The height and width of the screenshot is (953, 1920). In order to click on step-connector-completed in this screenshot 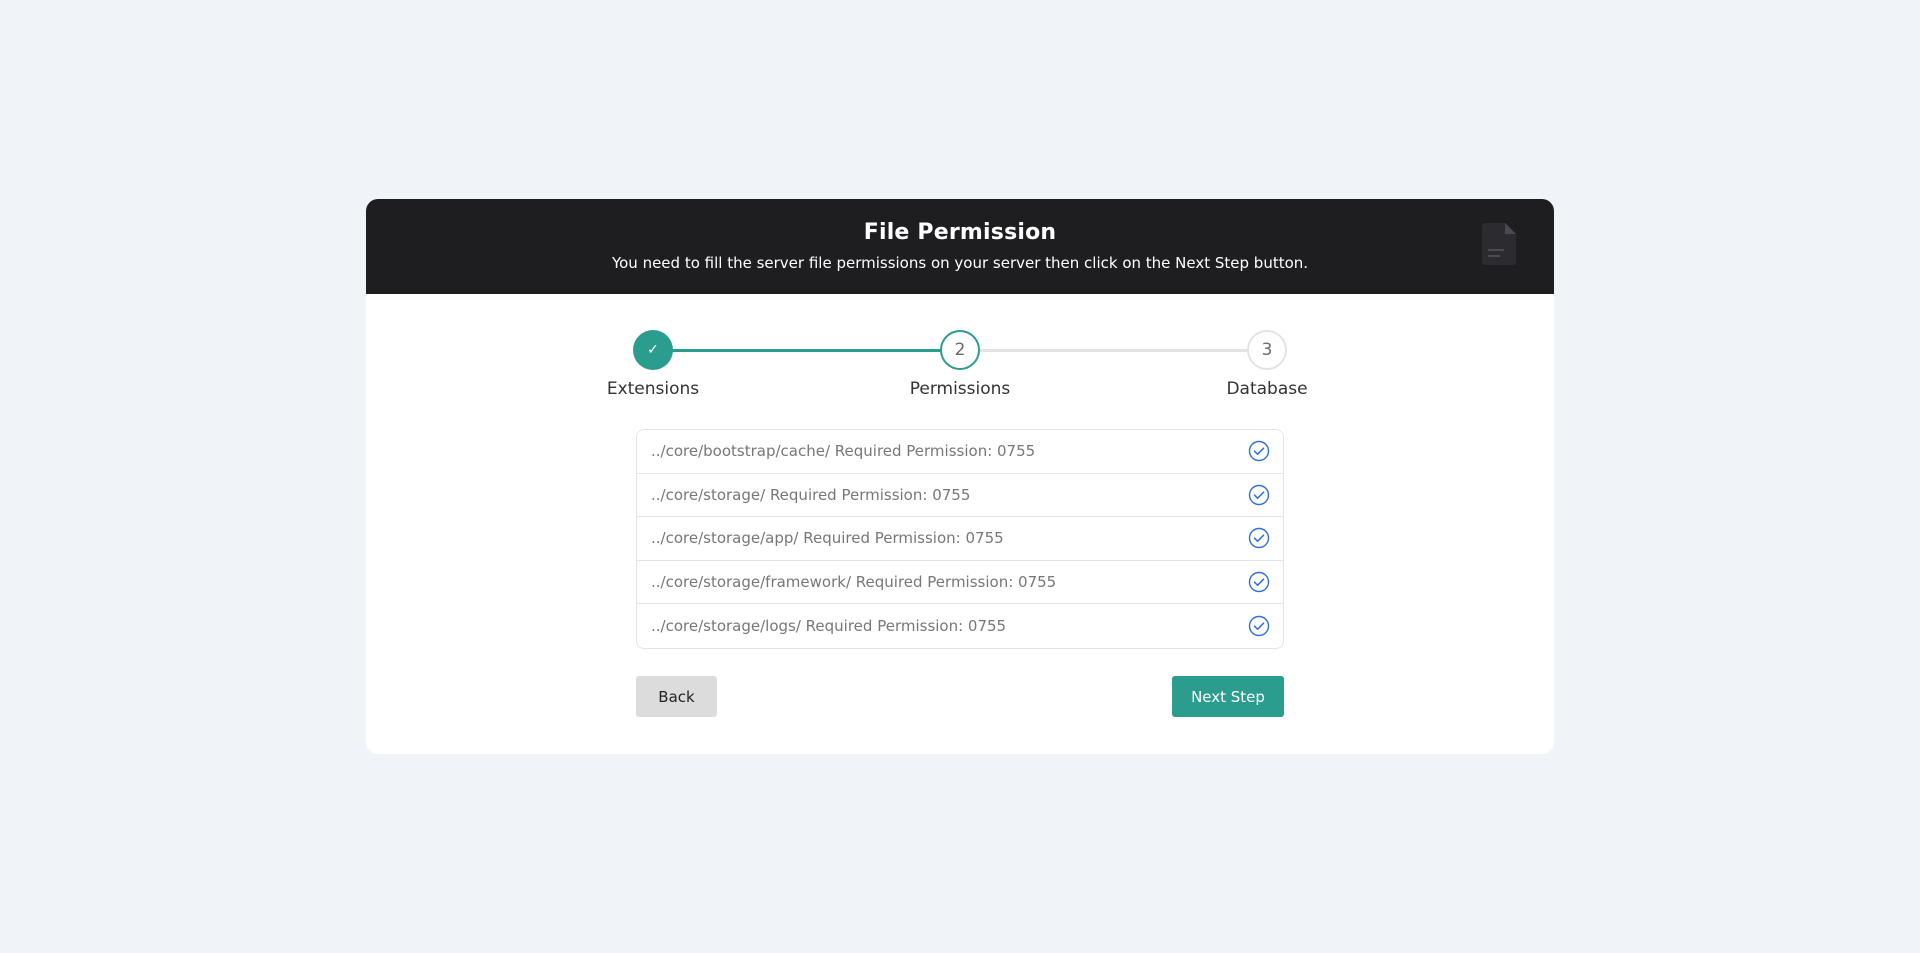, I will do `click(806, 350)`.